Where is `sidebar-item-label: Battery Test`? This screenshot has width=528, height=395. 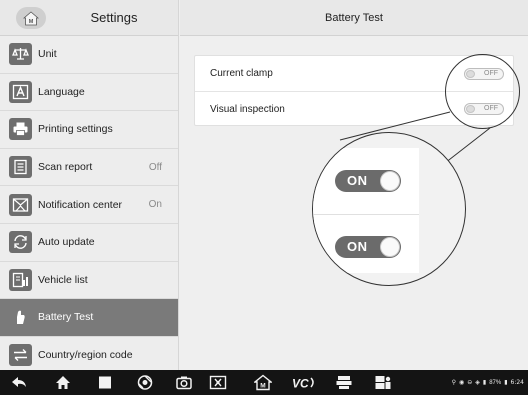 sidebar-item-label: Battery Test is located at coordinates (66, 317).